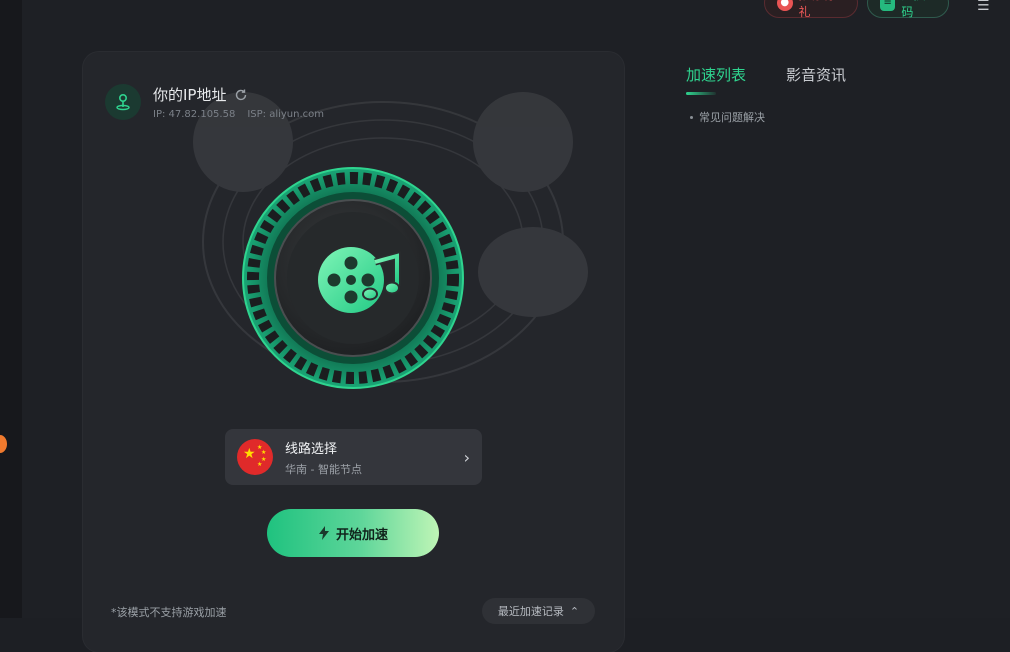  I want to click on left-sidebar-strip, so click(11, 309).